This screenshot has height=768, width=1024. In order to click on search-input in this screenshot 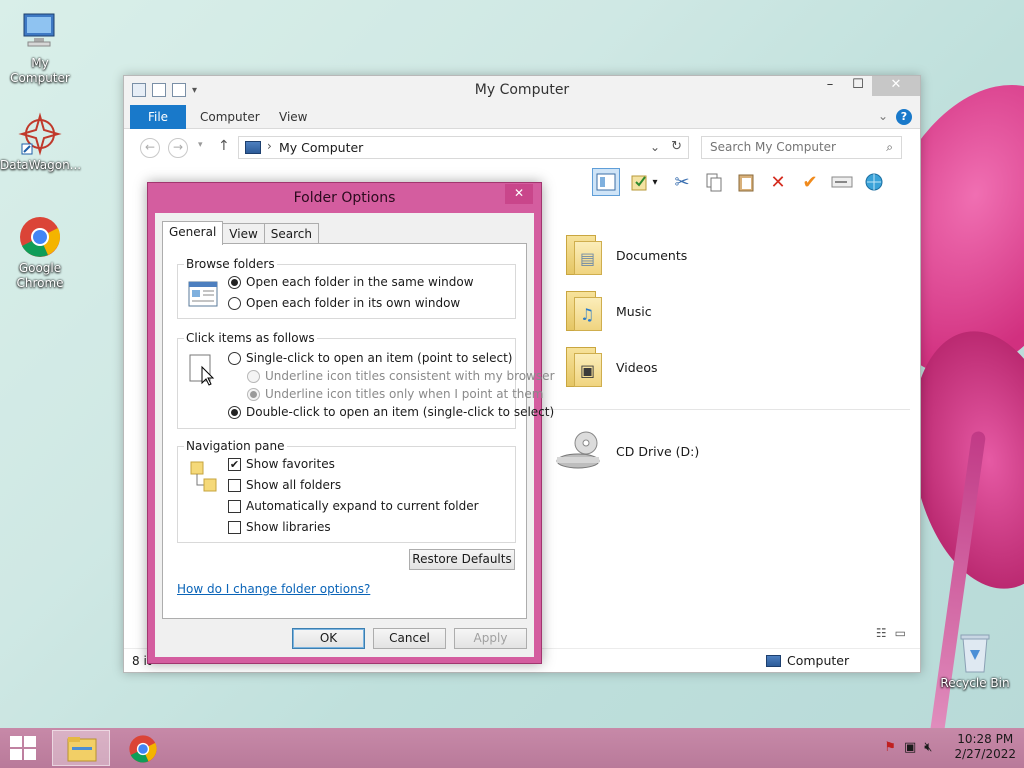, I will do `click(787, 147)`.